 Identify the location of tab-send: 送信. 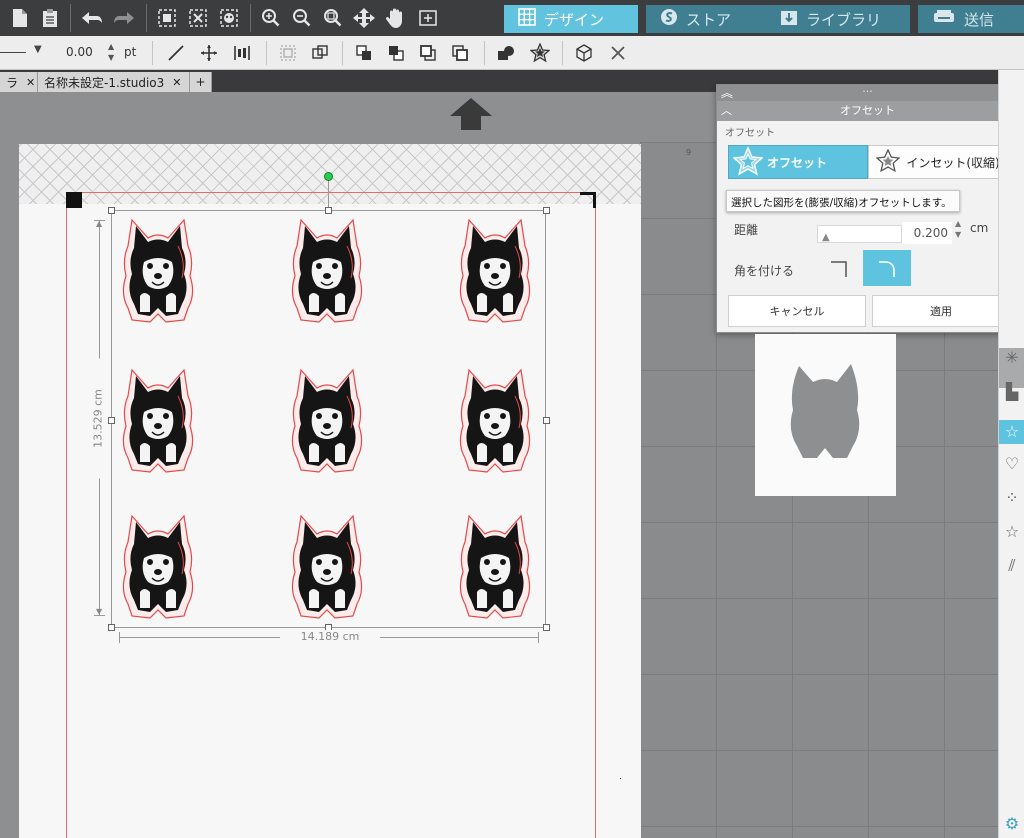
(971, 19).